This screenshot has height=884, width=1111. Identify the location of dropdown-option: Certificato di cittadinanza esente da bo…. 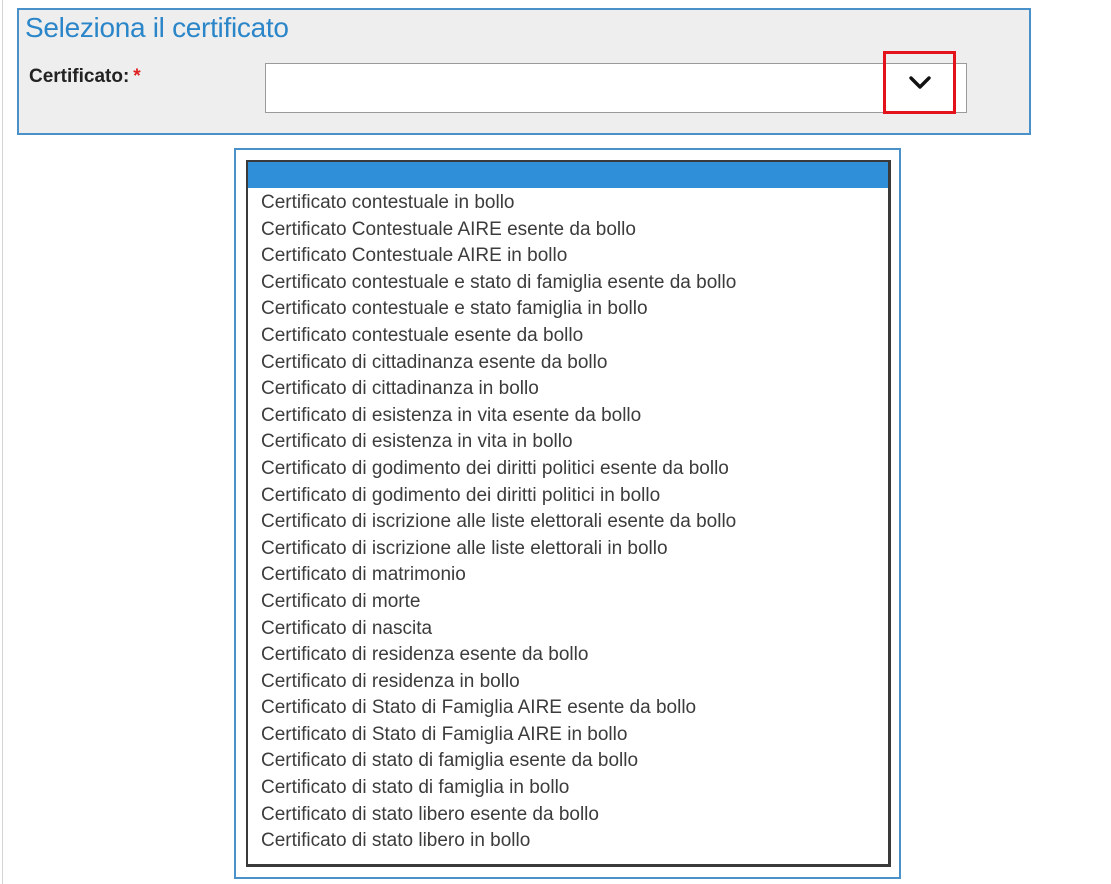
(568, 363).